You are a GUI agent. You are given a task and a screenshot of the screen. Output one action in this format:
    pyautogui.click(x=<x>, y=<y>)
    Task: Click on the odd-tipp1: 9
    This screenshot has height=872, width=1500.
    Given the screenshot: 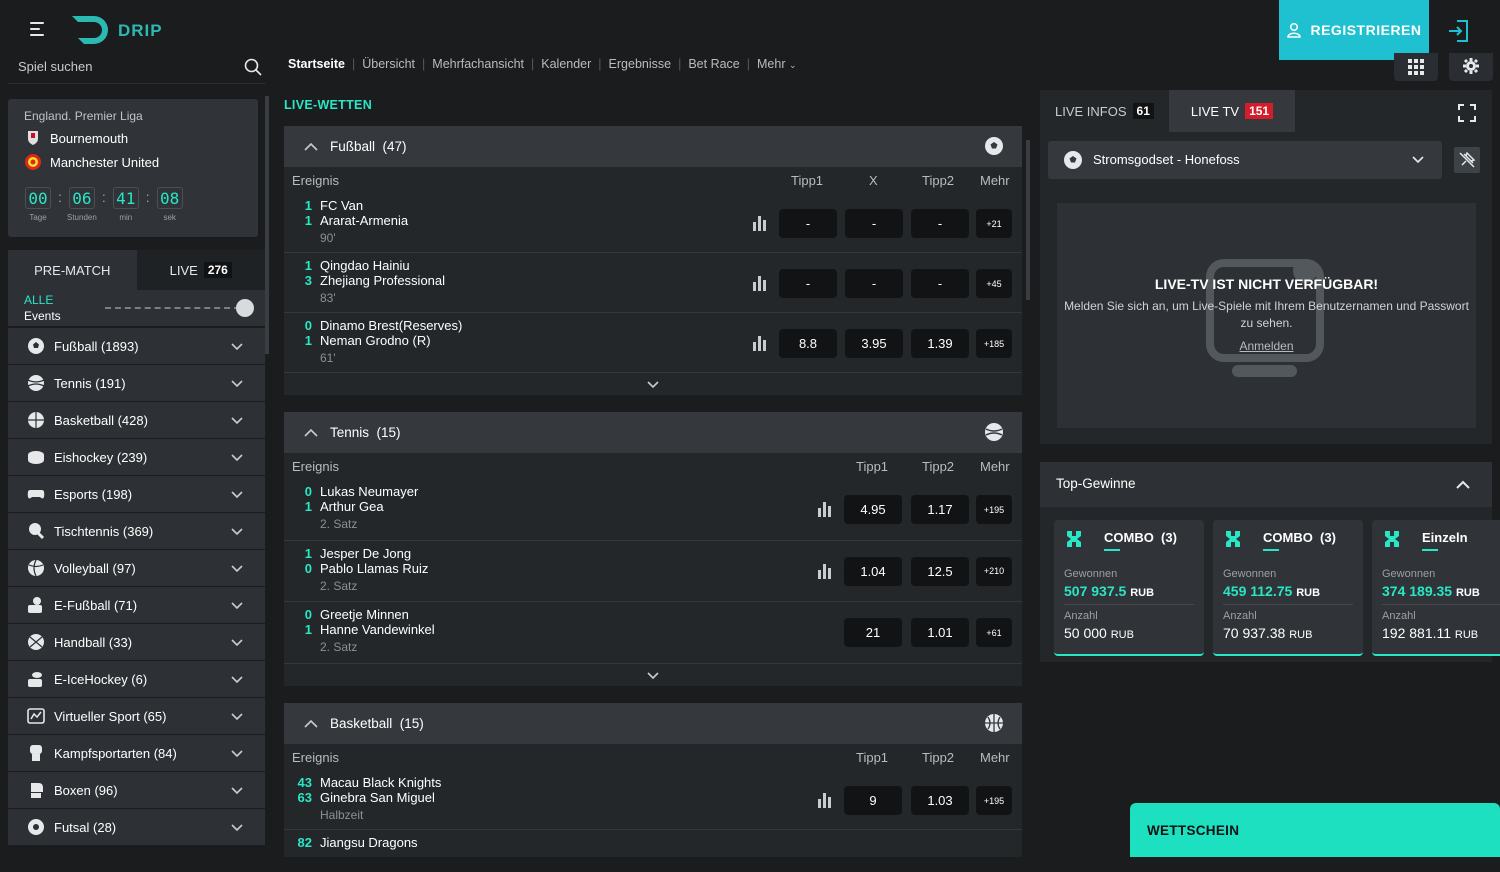 What is the action you would take?
    pyautogui.click(x=873, y=800)
    